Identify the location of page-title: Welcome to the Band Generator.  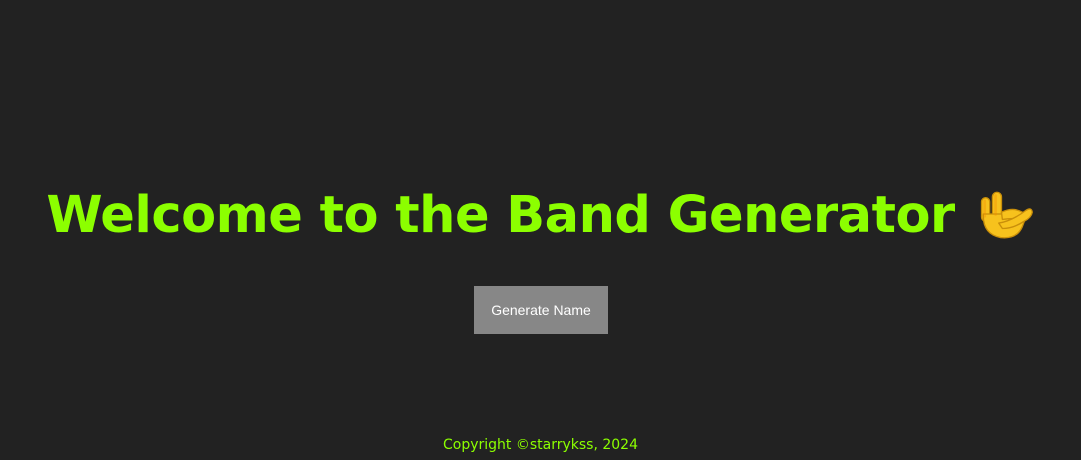
(540, 218).